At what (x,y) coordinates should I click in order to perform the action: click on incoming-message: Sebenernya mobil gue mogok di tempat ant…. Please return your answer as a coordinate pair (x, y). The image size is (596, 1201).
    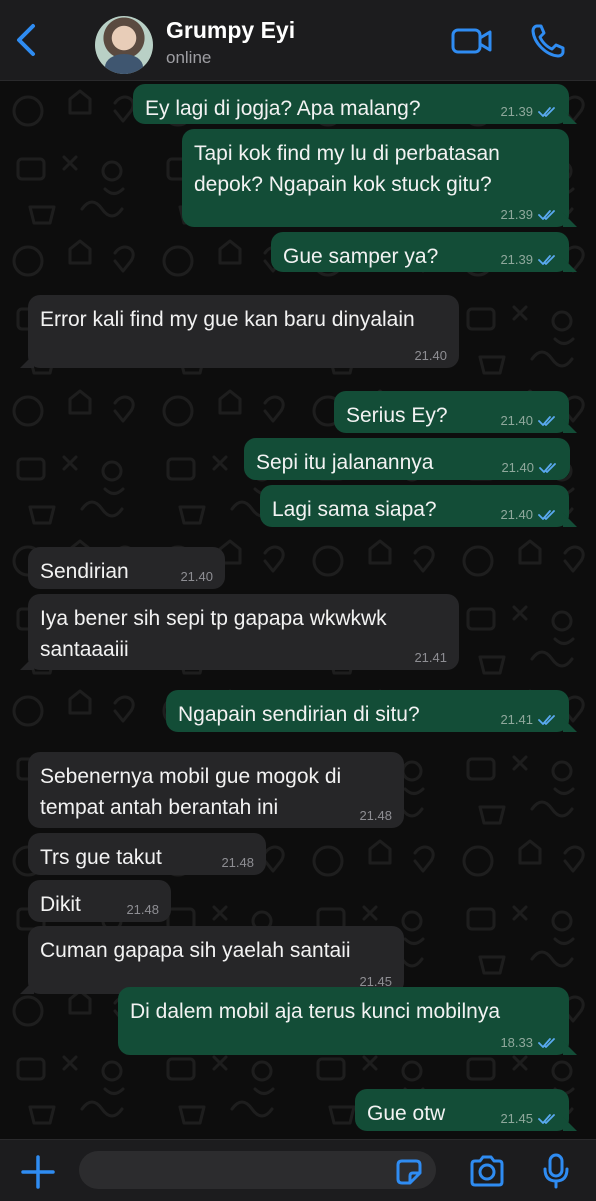
    Looking at the image, I should click on (216, 790).